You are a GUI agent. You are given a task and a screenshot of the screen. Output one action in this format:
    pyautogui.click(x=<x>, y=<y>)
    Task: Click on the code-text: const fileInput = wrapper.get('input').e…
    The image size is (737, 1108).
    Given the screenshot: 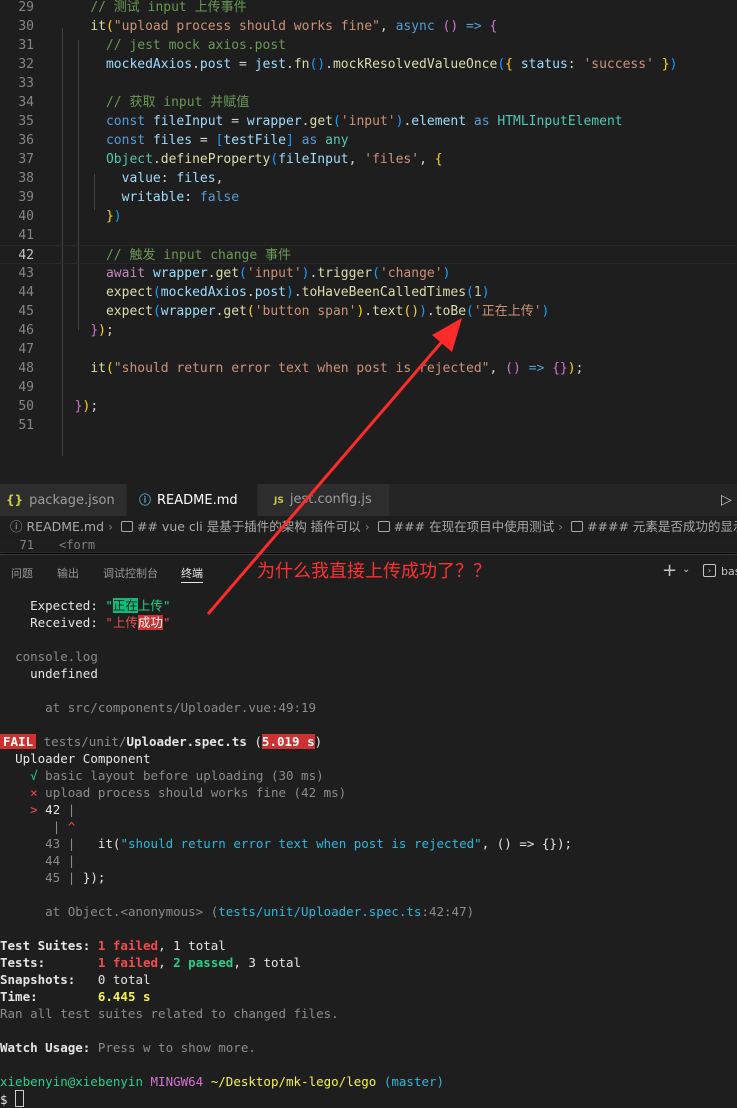 What is the action you would take?
    pyautogui.click(x=341, y=121)
    